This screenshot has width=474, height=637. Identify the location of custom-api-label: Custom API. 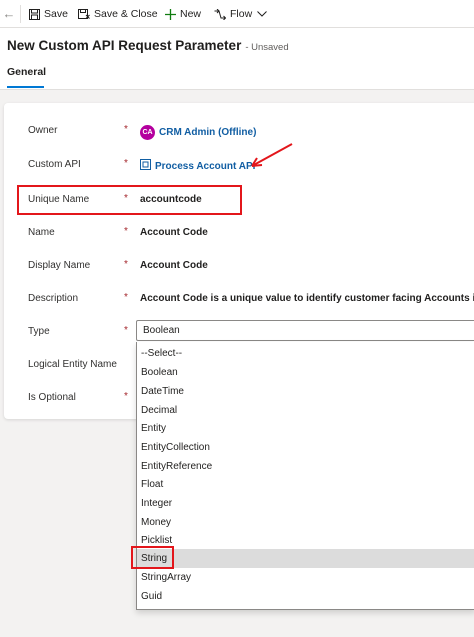
(54, 164).